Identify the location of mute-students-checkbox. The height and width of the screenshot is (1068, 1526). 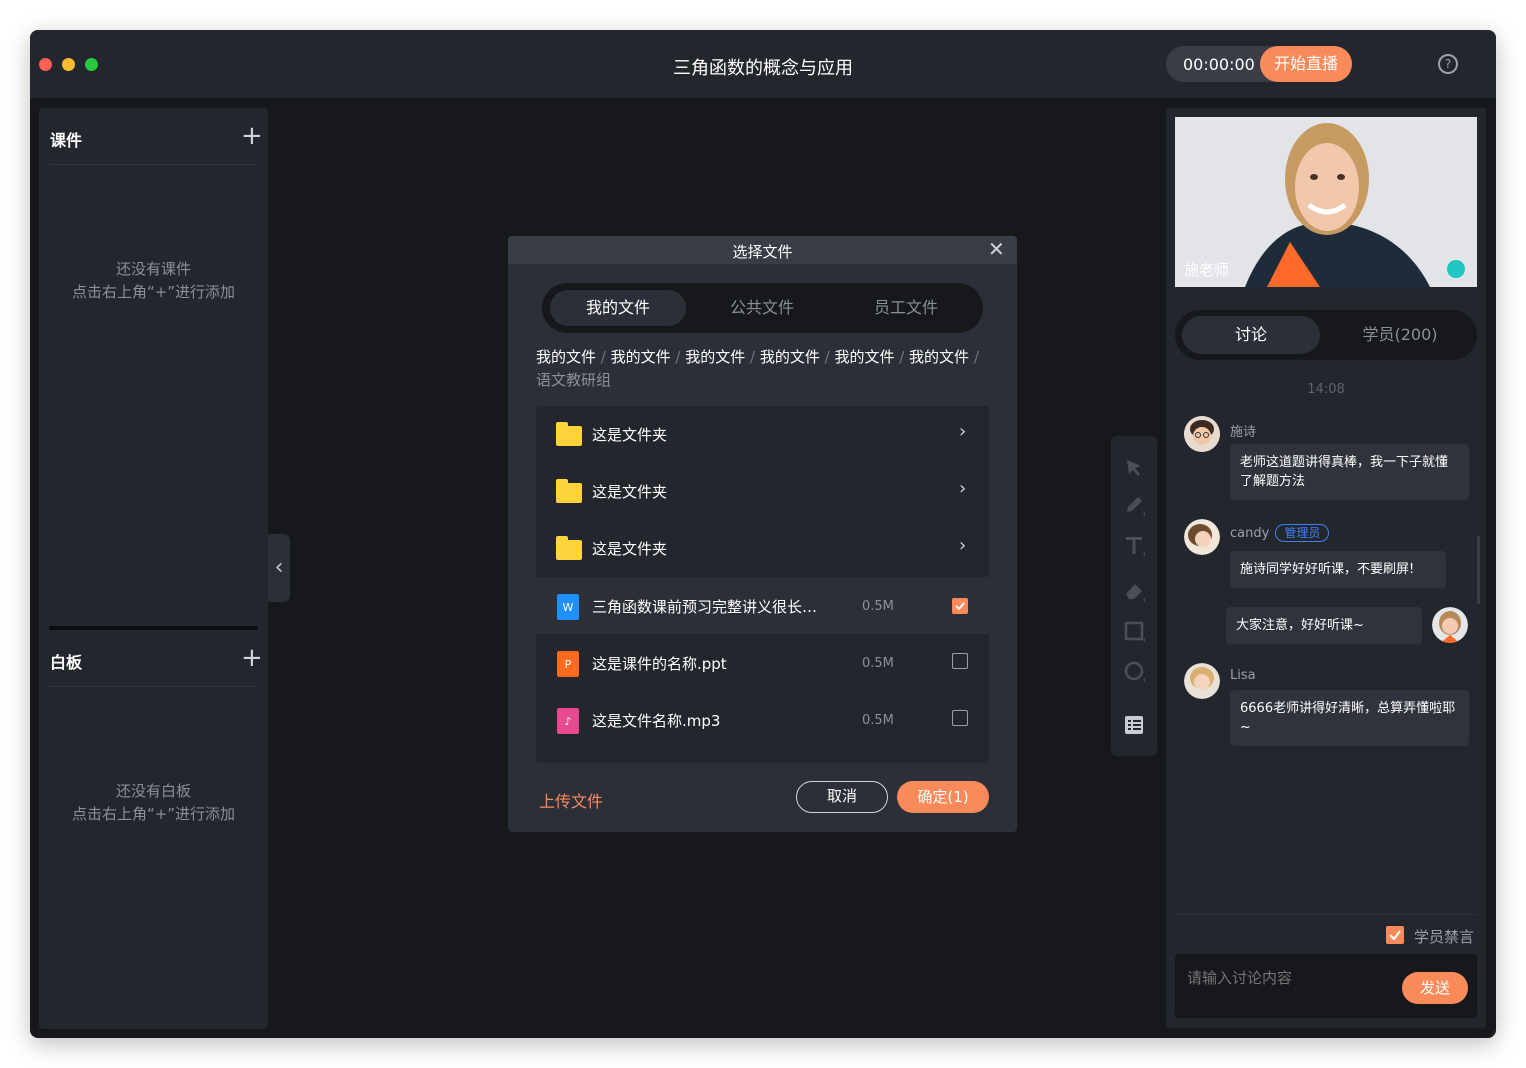
(1395, 935).